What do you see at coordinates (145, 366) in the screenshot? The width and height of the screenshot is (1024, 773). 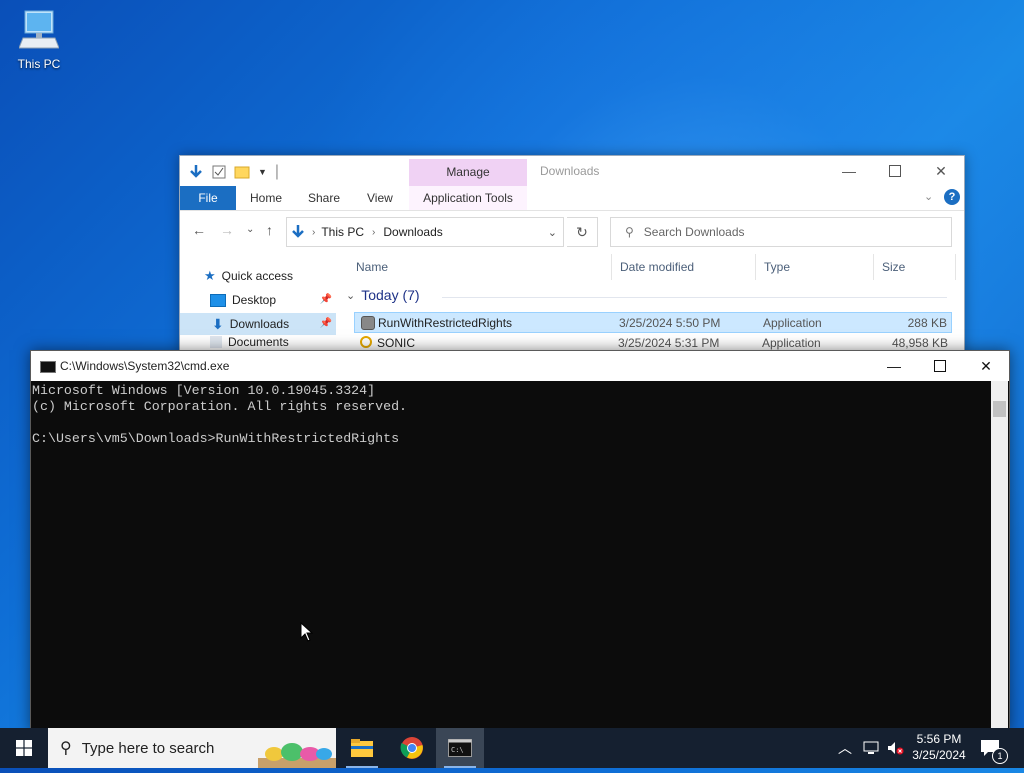 I see `window-title: C:\Windows\System32\cmd.exe` at bounding box center [145, 366].